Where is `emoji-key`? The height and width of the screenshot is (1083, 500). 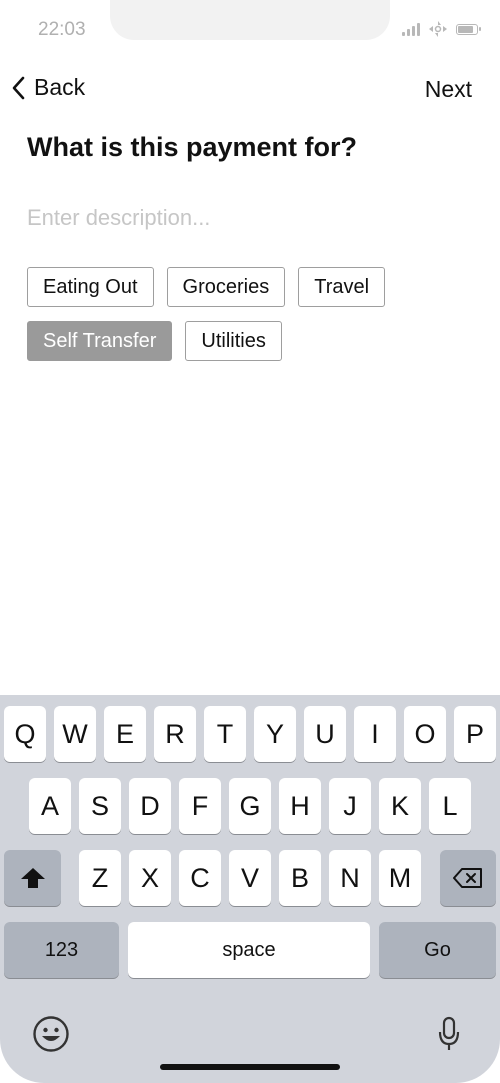 emoji-key is located at coordinates (51, 1034).